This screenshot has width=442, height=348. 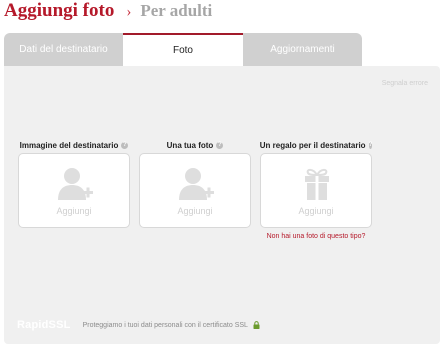 I want to click on tab-updates: Aggiornamenti, so click(x=302, y=49).